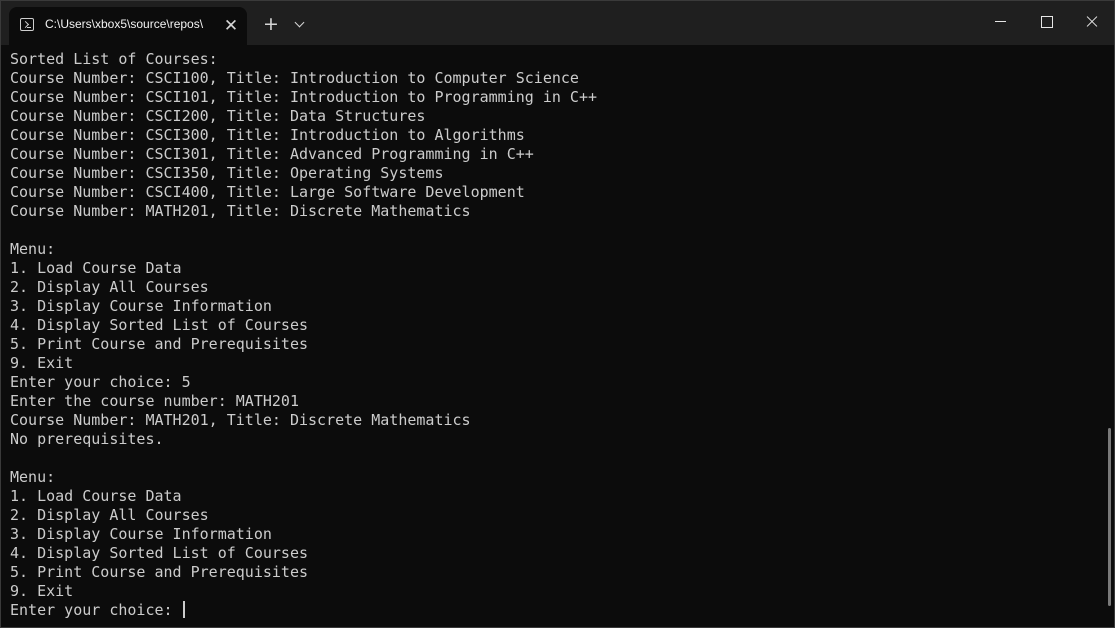 The height and width of the screenshot is (628, 1115). What do you see at coordinates (154, 401) in the screenshot?
I see `console-line-text: Enter the course number: MATH201` at bounding box center [154, 401].